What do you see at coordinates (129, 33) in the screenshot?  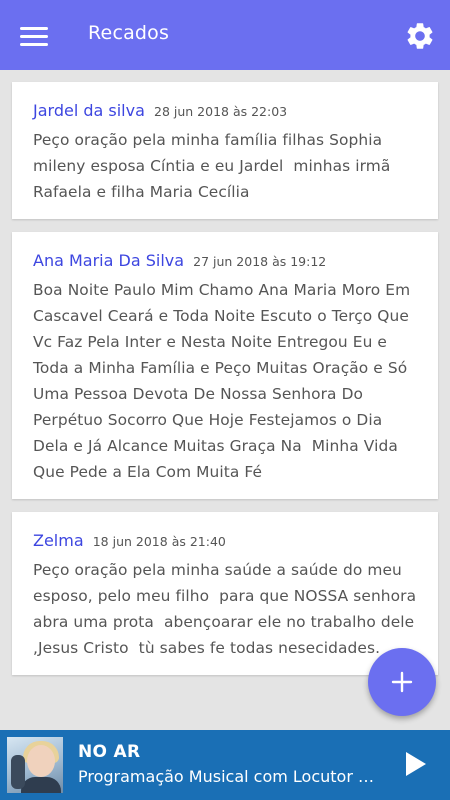 I see `page-title: Recados` at bounding box center [129, 33].